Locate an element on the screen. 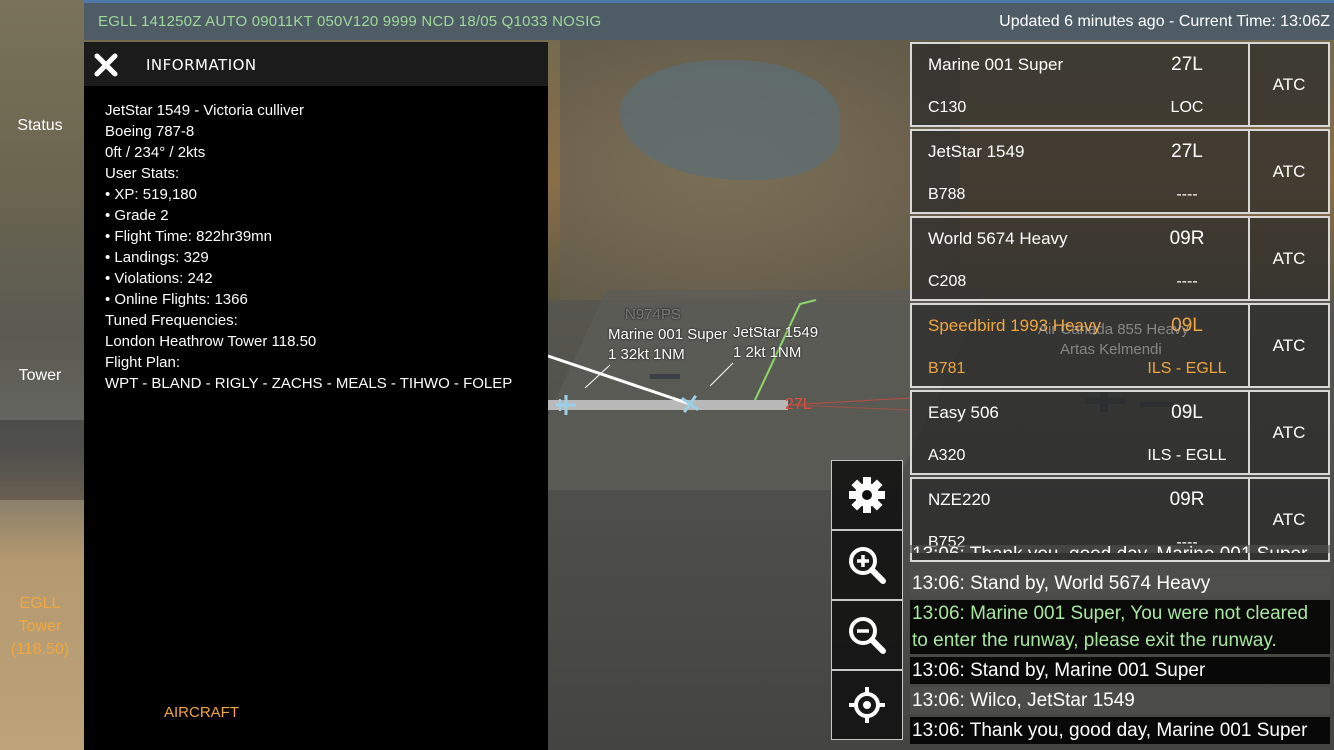  frequency-indicator: EGLL Tower (118.50) is located at coordinates (40, 626).